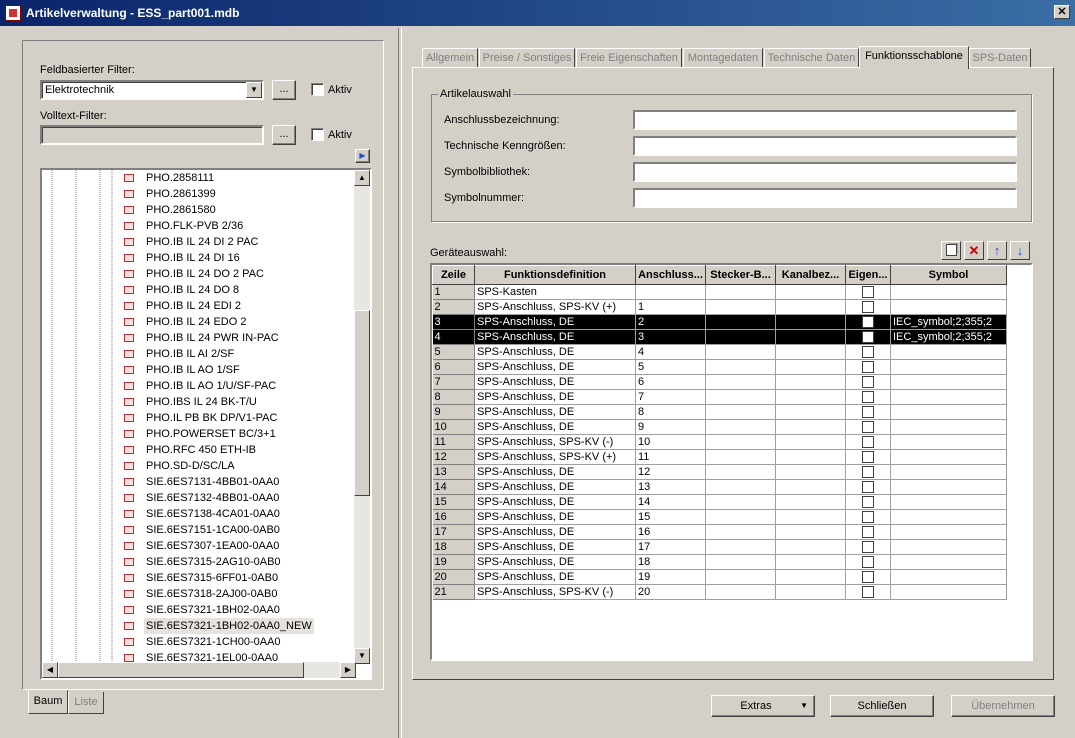  I want to click on tree-item: PHO.RFC 450 ETH-IB, so click(199, 450).